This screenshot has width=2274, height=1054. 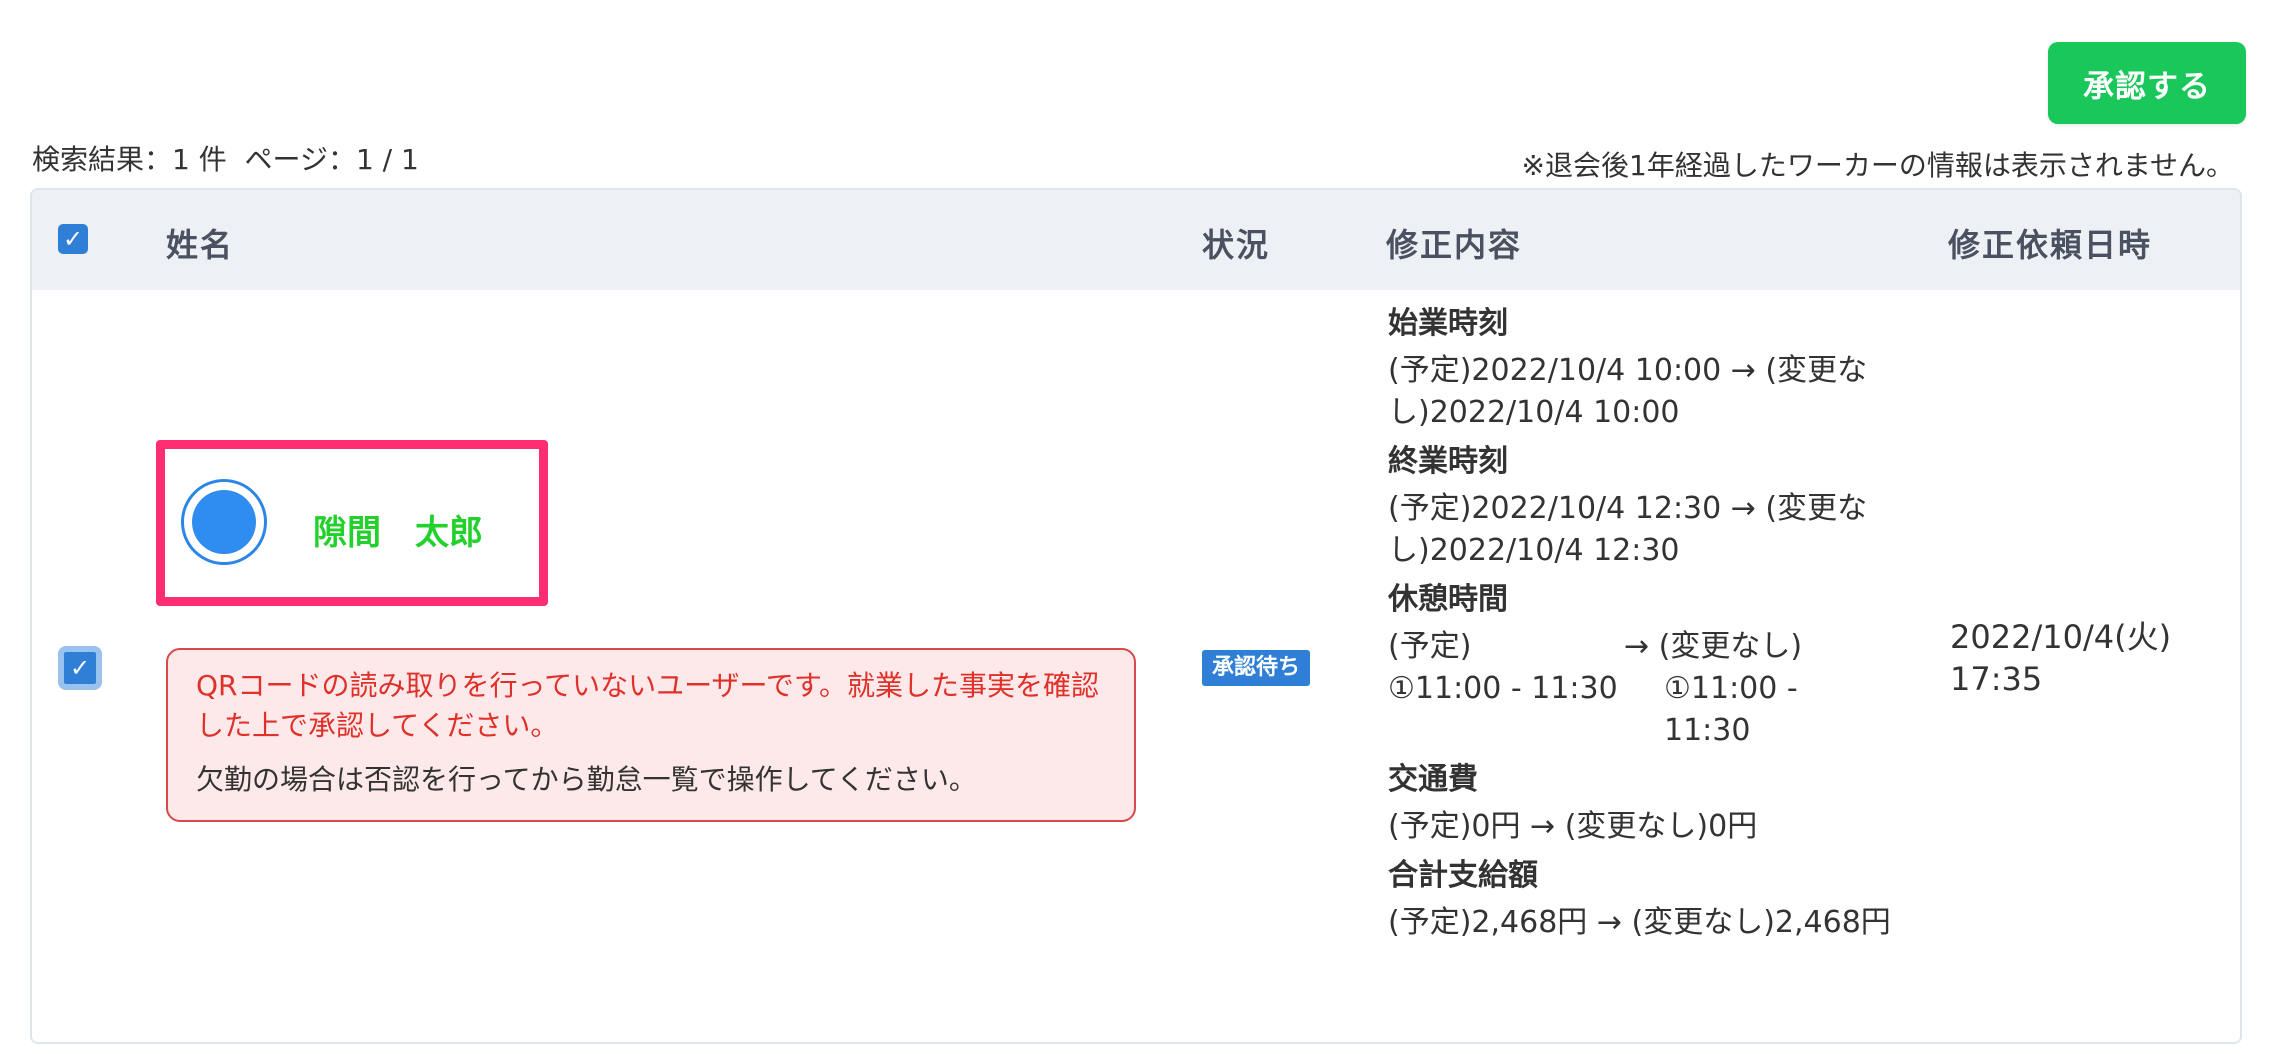 I want to click on break-changed-value: ①11:00 - 11:30, so click(x=1731, y=709).